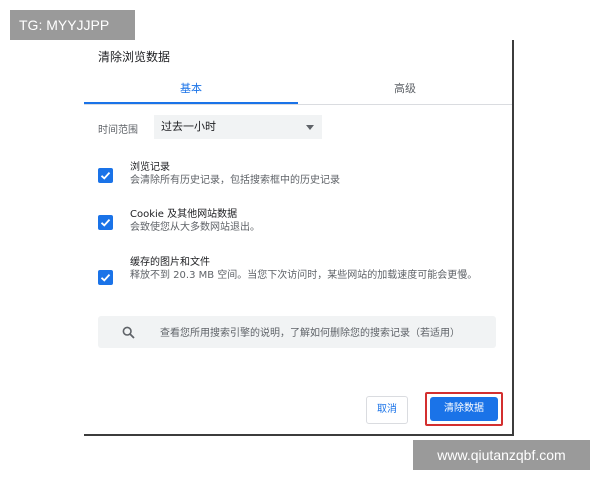  What do you see at coordinates (170, 262) in the screenshot?
I see `option-title: 缓存的图片和文件` at bounding box center [170, 262].